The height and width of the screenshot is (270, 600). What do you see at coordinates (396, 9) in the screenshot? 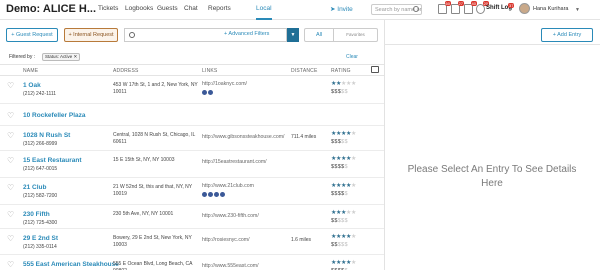
I see `search-input: Search by name or` at bounding box center [396, 9].